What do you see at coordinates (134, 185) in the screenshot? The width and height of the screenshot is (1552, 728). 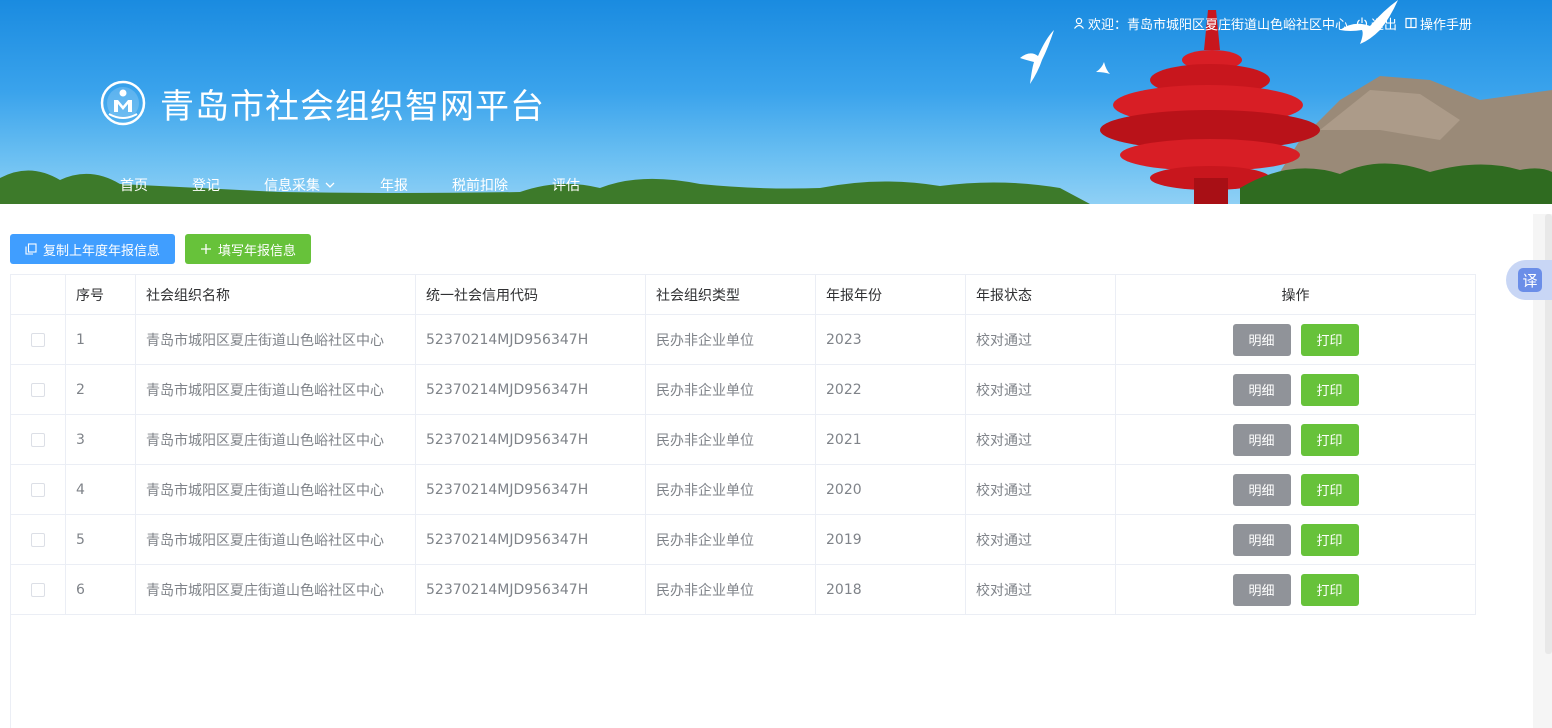 I see `nav-item-home: 首页` at bounding box center [134, 185].